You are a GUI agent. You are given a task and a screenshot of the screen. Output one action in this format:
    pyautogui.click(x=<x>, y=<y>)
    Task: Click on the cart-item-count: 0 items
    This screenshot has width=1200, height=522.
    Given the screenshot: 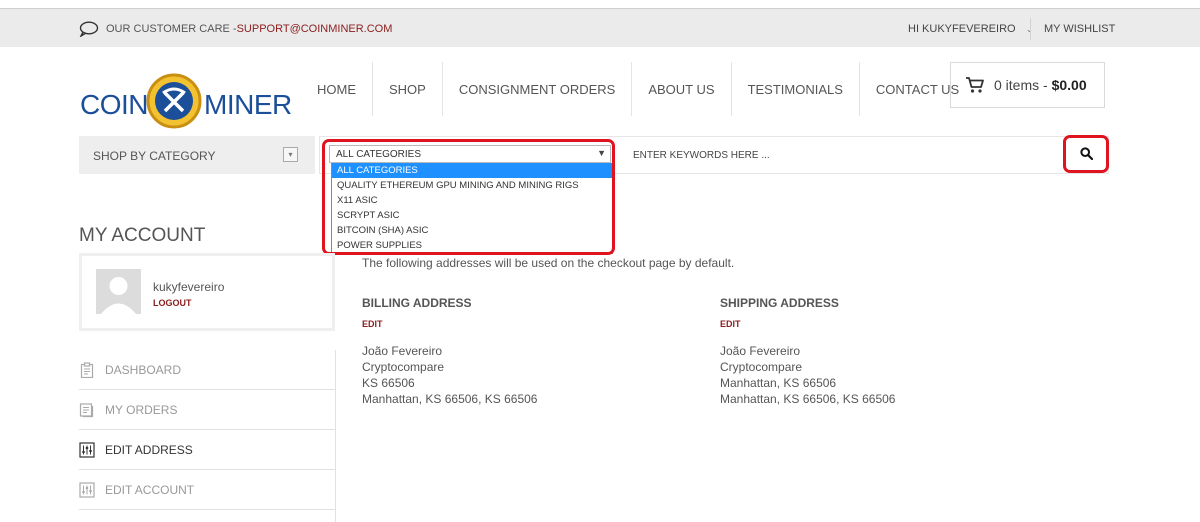 What is the action you would take?
    pyautogui.click(x=1017, y=85)
    